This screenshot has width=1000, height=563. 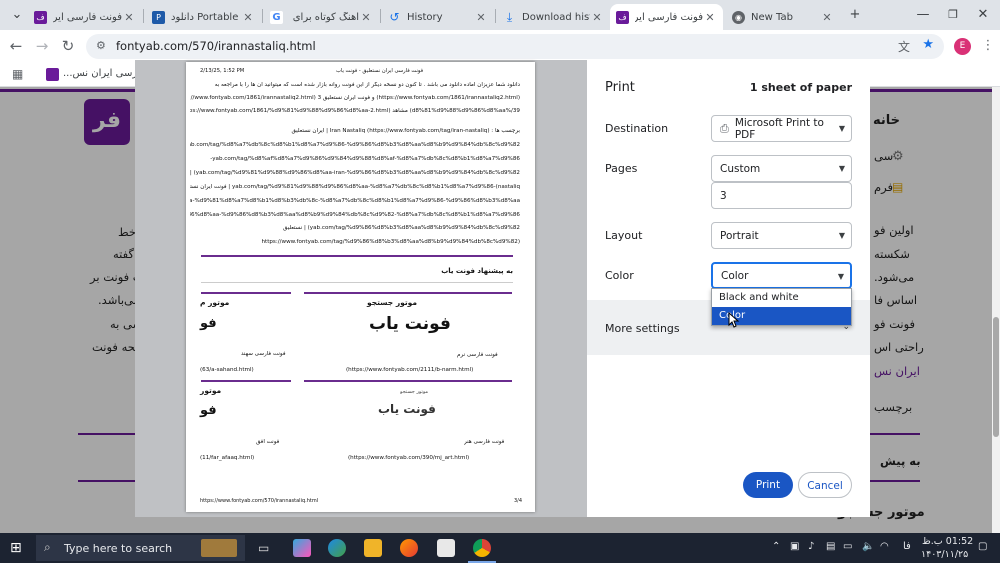 I want to click on preview-header-title: فونت فارسی ایران نستعلیق - فونت یاب, so click(x=380, y=71).